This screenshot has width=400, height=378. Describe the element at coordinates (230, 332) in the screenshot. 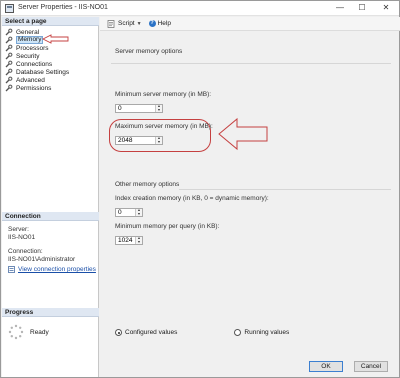

I see `values-mode-group: Configured values Running values` at that location.